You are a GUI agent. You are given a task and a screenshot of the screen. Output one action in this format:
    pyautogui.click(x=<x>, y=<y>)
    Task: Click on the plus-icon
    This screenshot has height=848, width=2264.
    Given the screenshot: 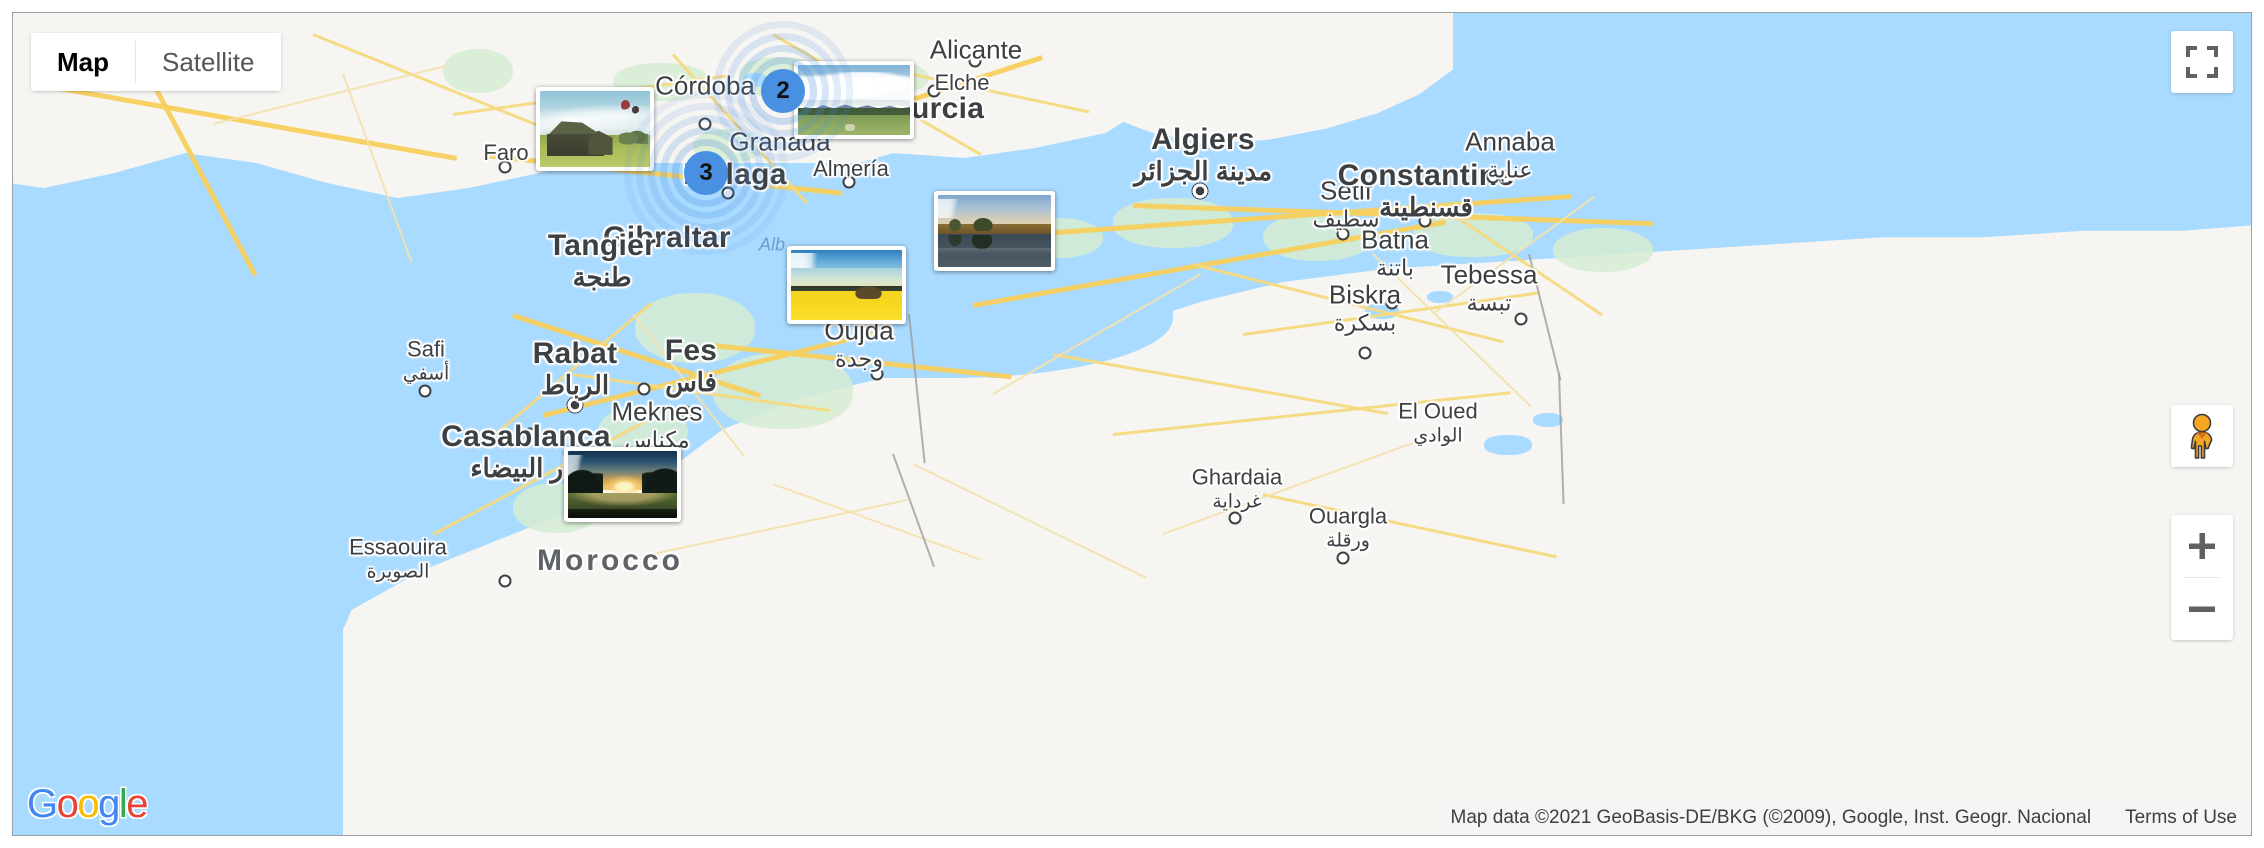 What is the action you would take?
    pyautogui.click(x=2202, y=546)
    